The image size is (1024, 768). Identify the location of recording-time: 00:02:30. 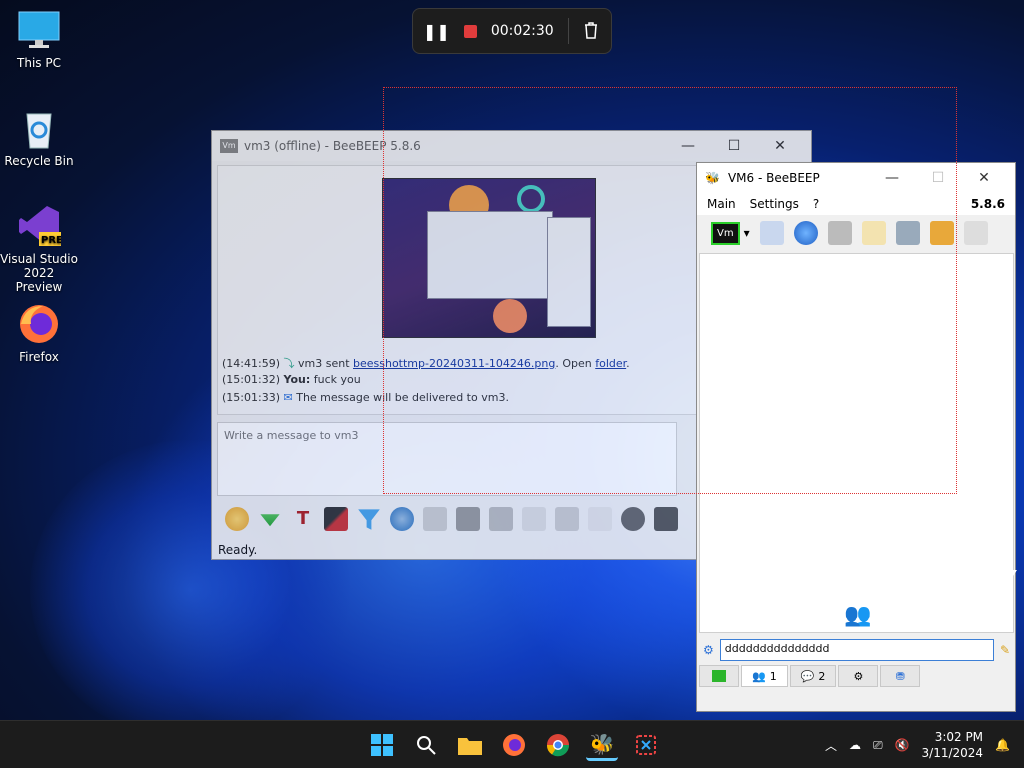
(522, 31).